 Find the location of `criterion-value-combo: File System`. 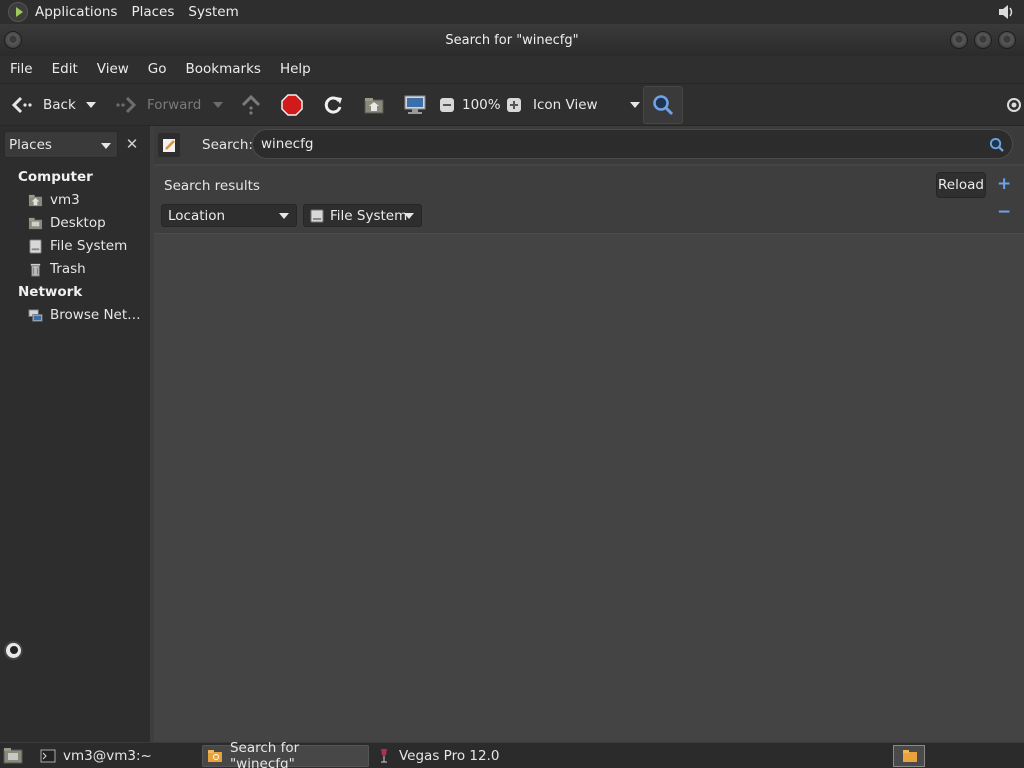

criterion-value-combo: File System is located at coordinates (362, 215).